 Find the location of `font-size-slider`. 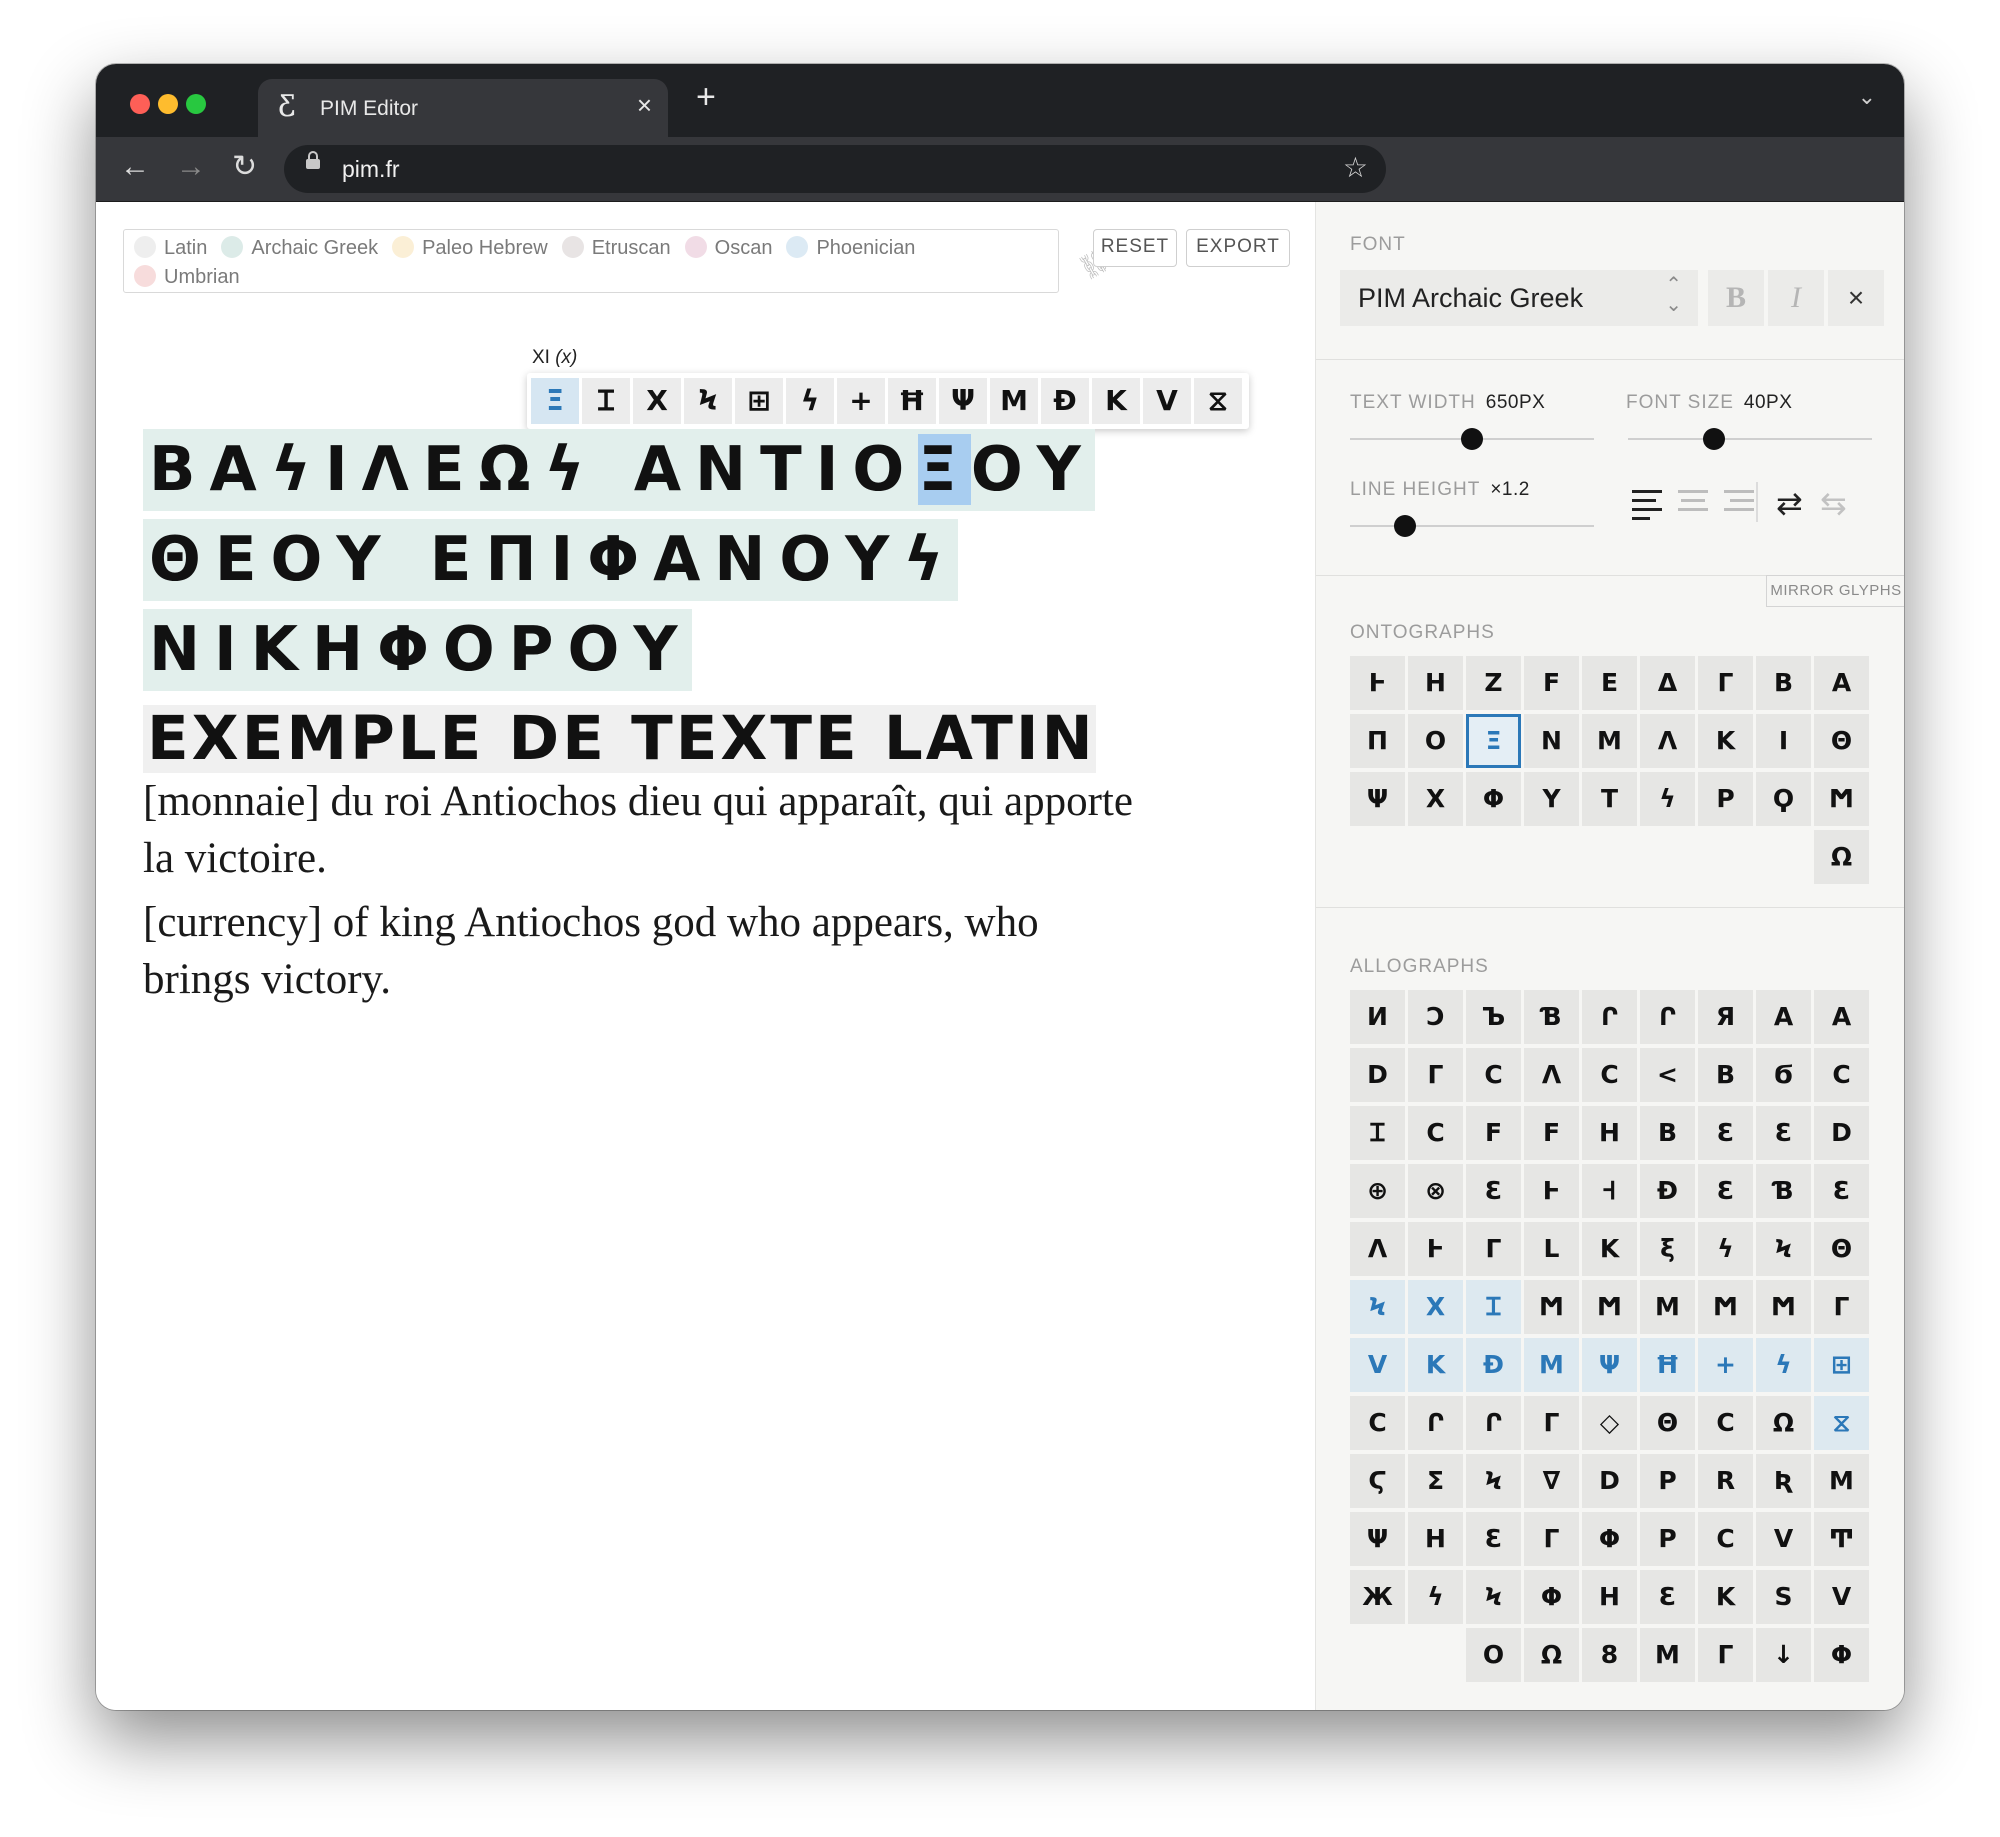

font-size-slider is located at coordinates (1750, 439).